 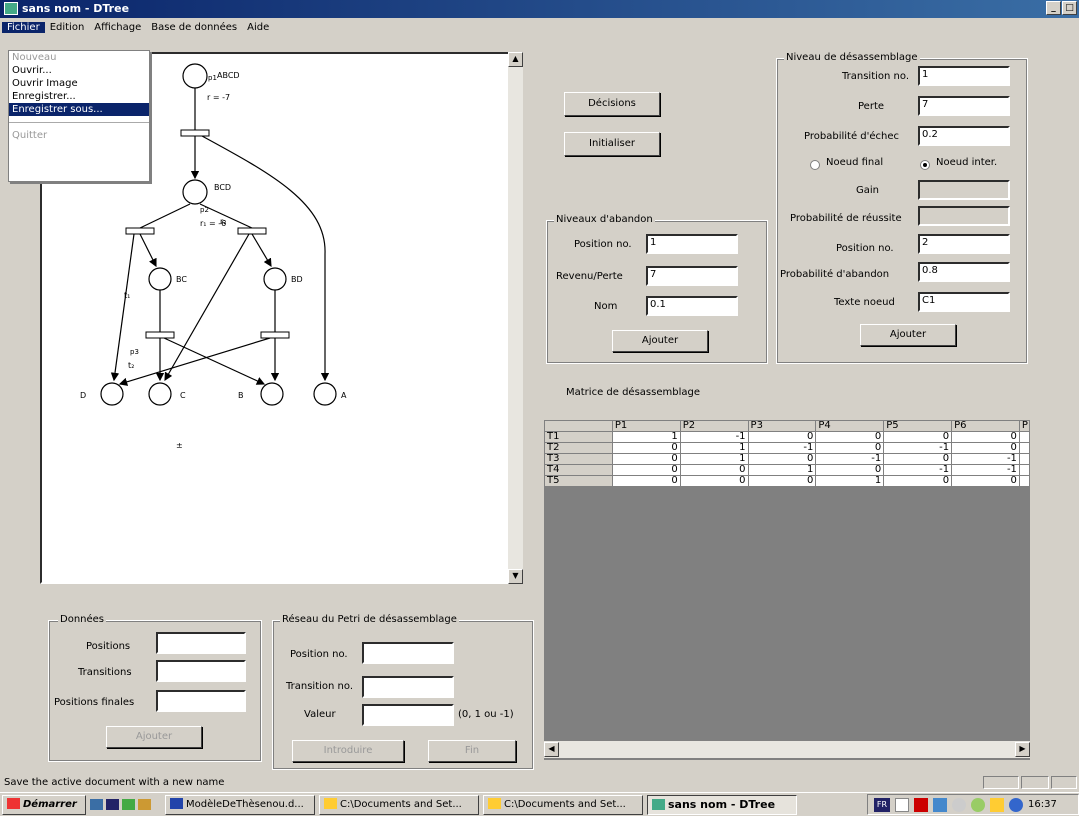 What do you see at coordinates (612, 144) in the screenshot?
I see `initialiser-button: Initialiser` at bounding box center [612, 144].